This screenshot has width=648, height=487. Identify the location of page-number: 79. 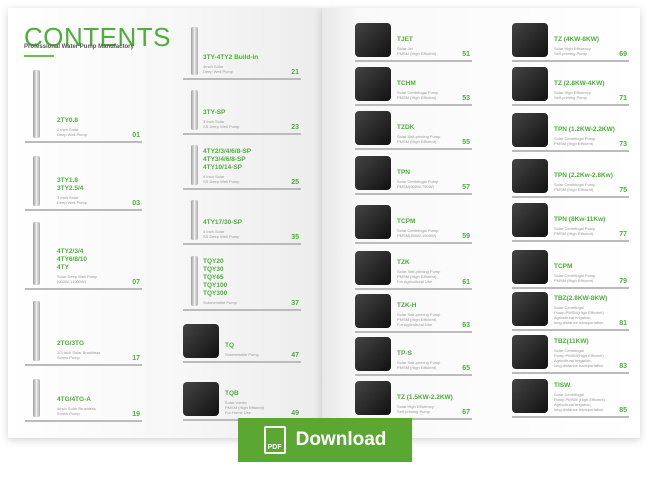
(623, 281).